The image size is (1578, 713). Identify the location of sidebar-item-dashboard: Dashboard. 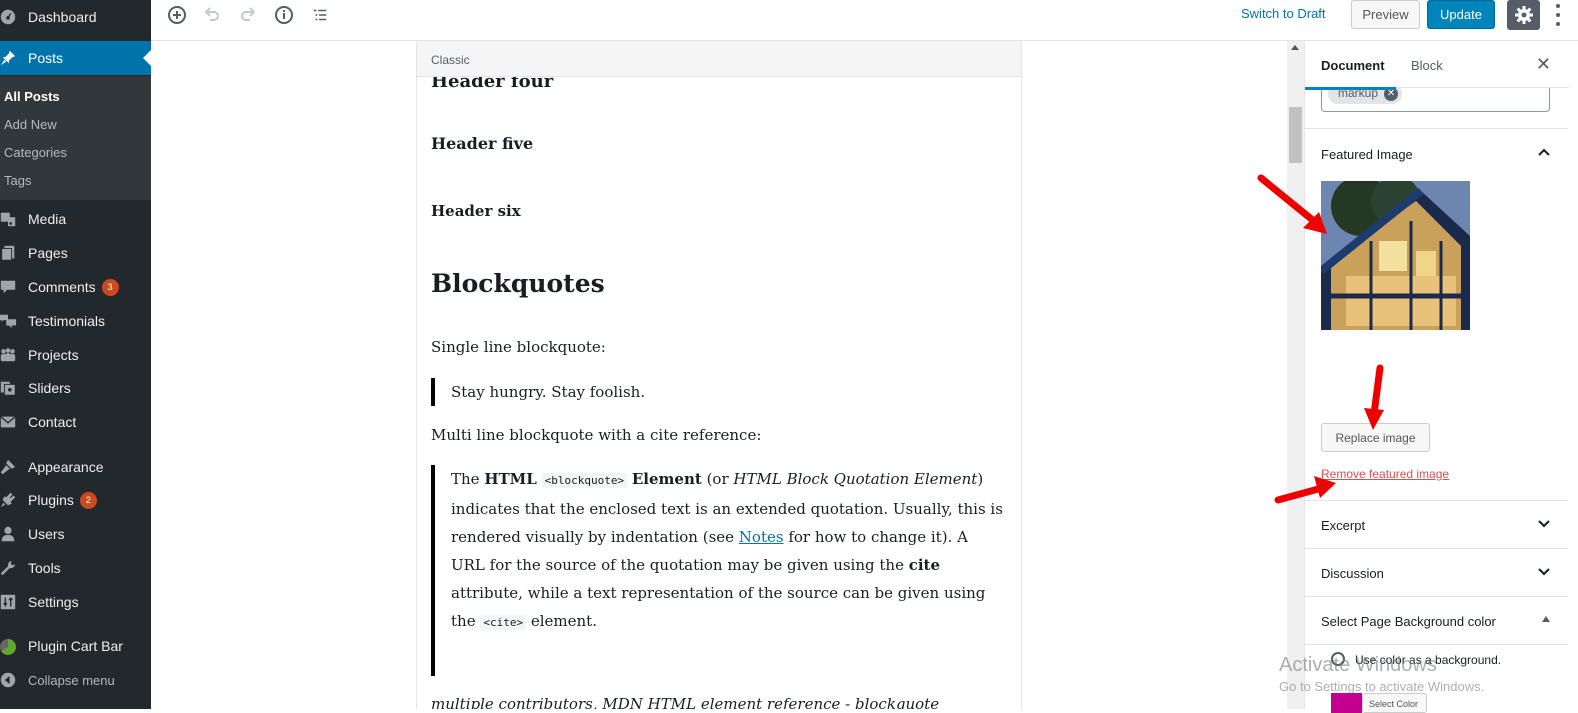
(75, 17).